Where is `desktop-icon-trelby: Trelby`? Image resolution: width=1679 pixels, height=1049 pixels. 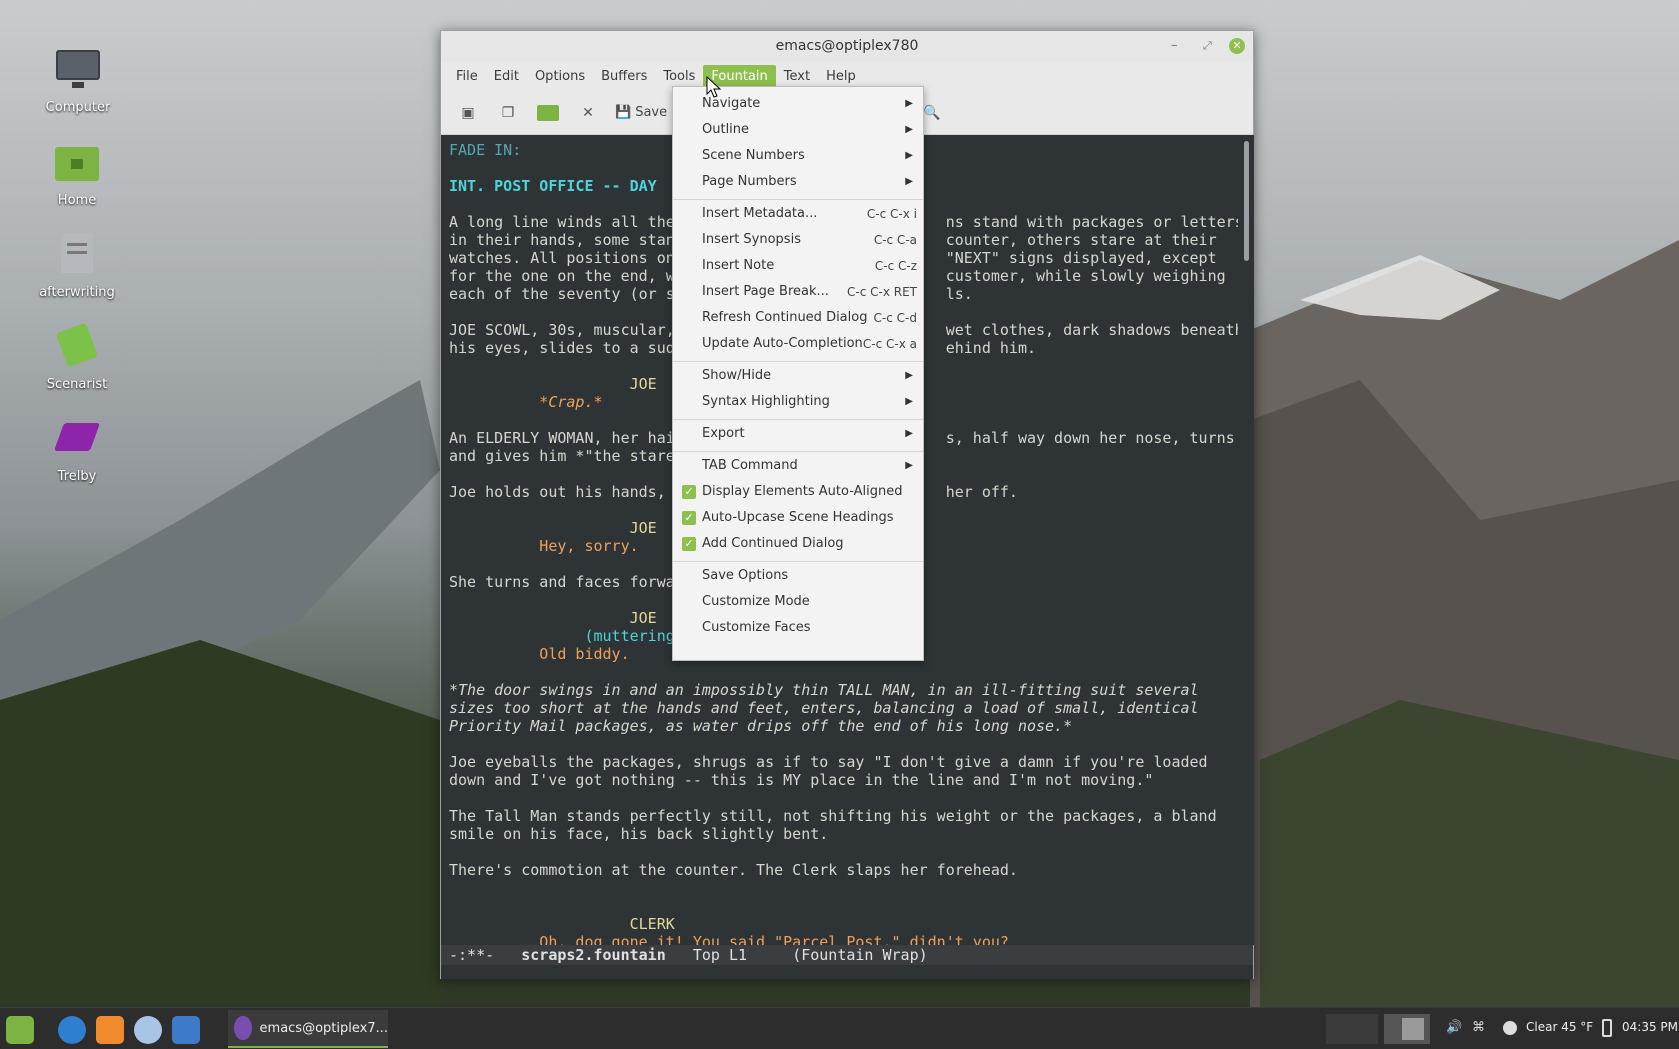 desktop-icon-trelby: Trelby is located at coordinates (77, 449).